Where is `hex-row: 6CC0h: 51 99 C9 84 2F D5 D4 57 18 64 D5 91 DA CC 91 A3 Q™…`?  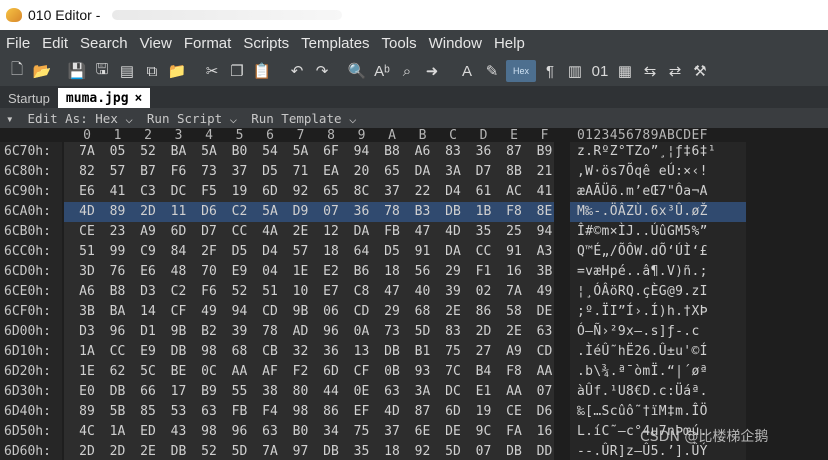 hex-row: 6CC0h: 51 99 C9 84 2F D5 D4 57 18 64 D5 91 DA CC 91 A3 Q™… is located at coordinates (414, 252).